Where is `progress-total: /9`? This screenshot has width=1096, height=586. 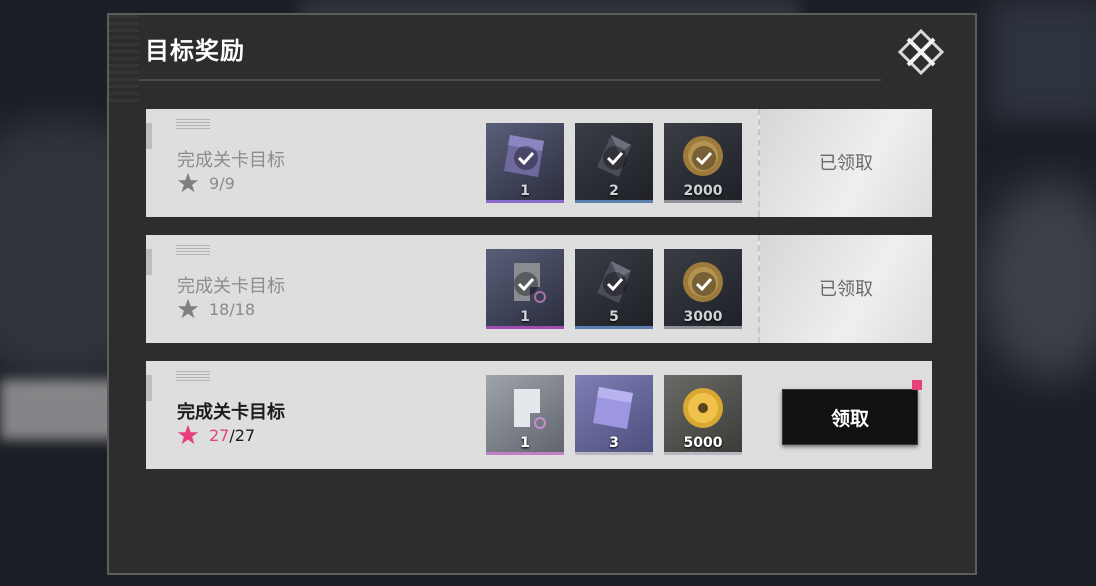 progress-total: /9 is located at coordinates (227, 183).